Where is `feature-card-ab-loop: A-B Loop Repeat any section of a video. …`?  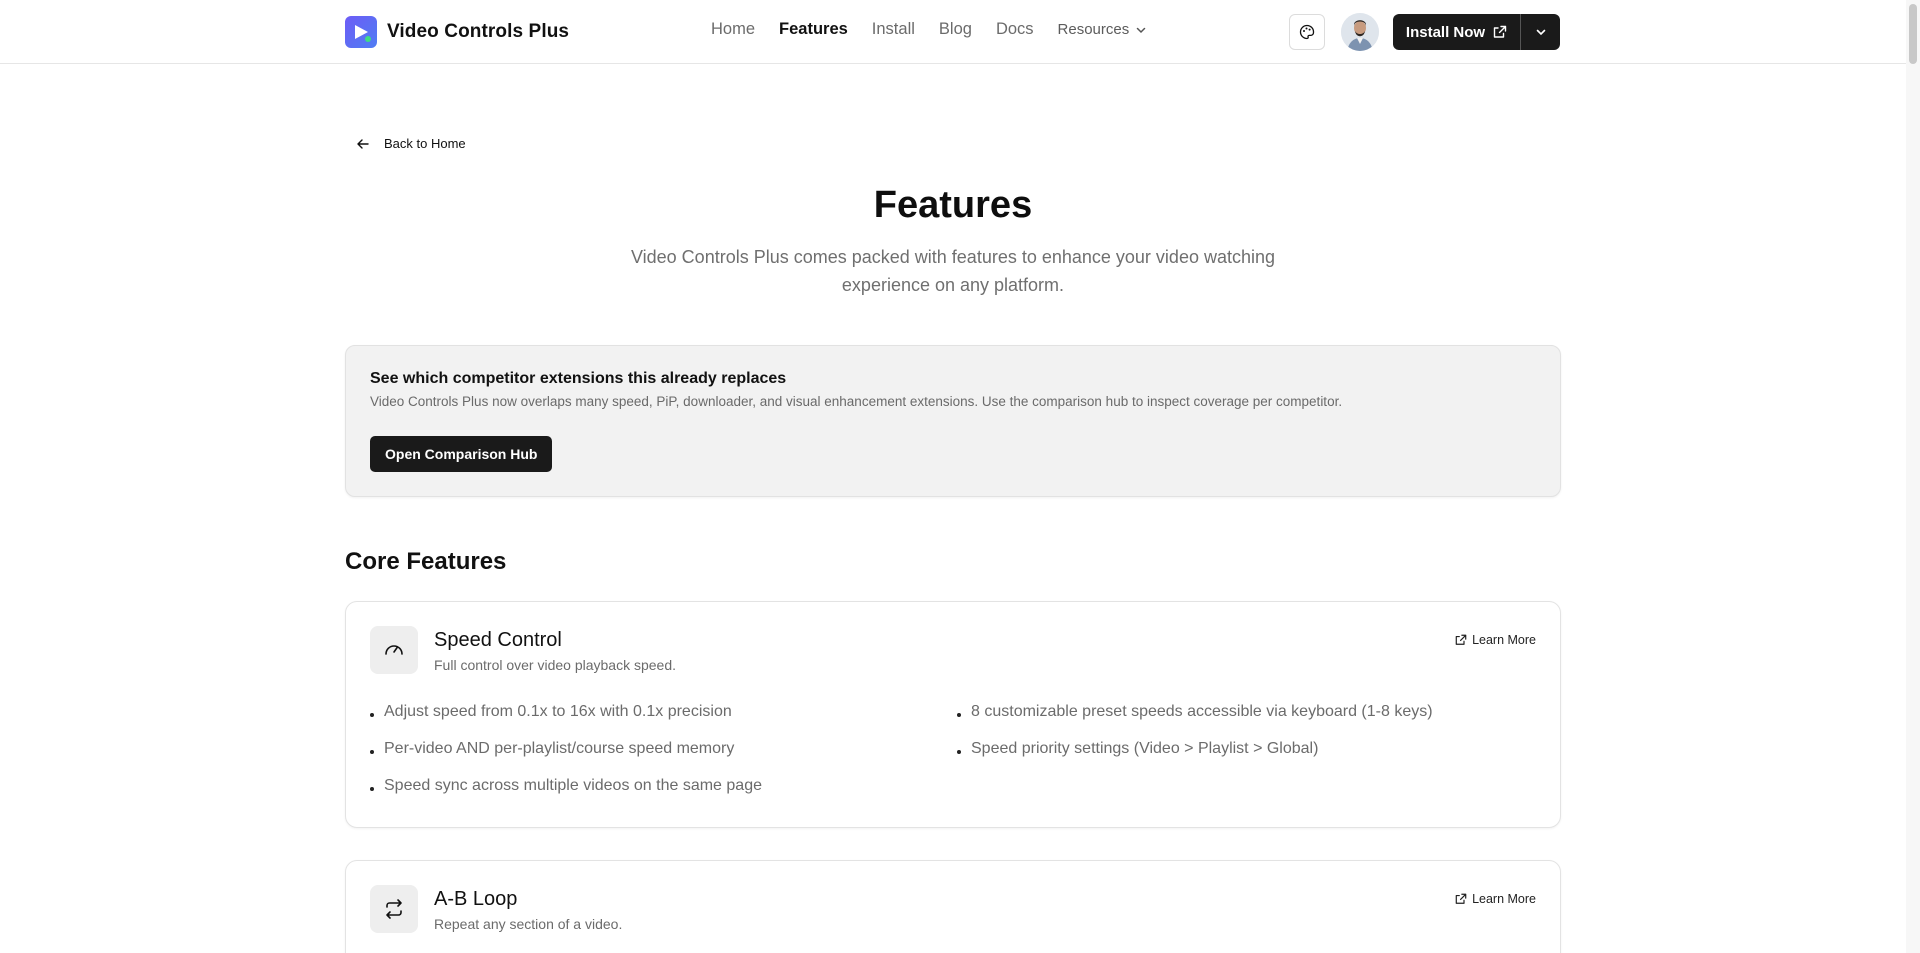 feature-card-ab-loop: A-B Loop Repeat any section of a video. … is located at coordinates (953, 906).